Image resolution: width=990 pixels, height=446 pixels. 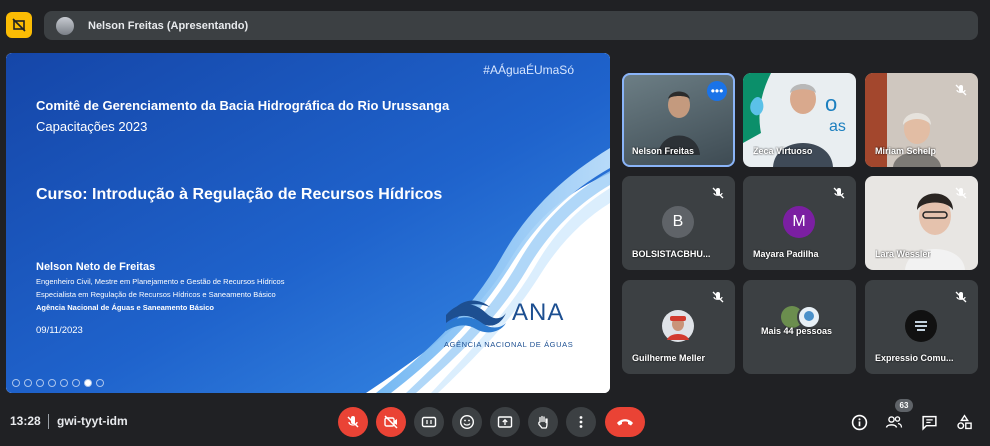 What do you see at coordinates (92, 126) in the screenshot?
I see `slide-subtitle: Capacitações 2023` at bounding box center [92, 126].